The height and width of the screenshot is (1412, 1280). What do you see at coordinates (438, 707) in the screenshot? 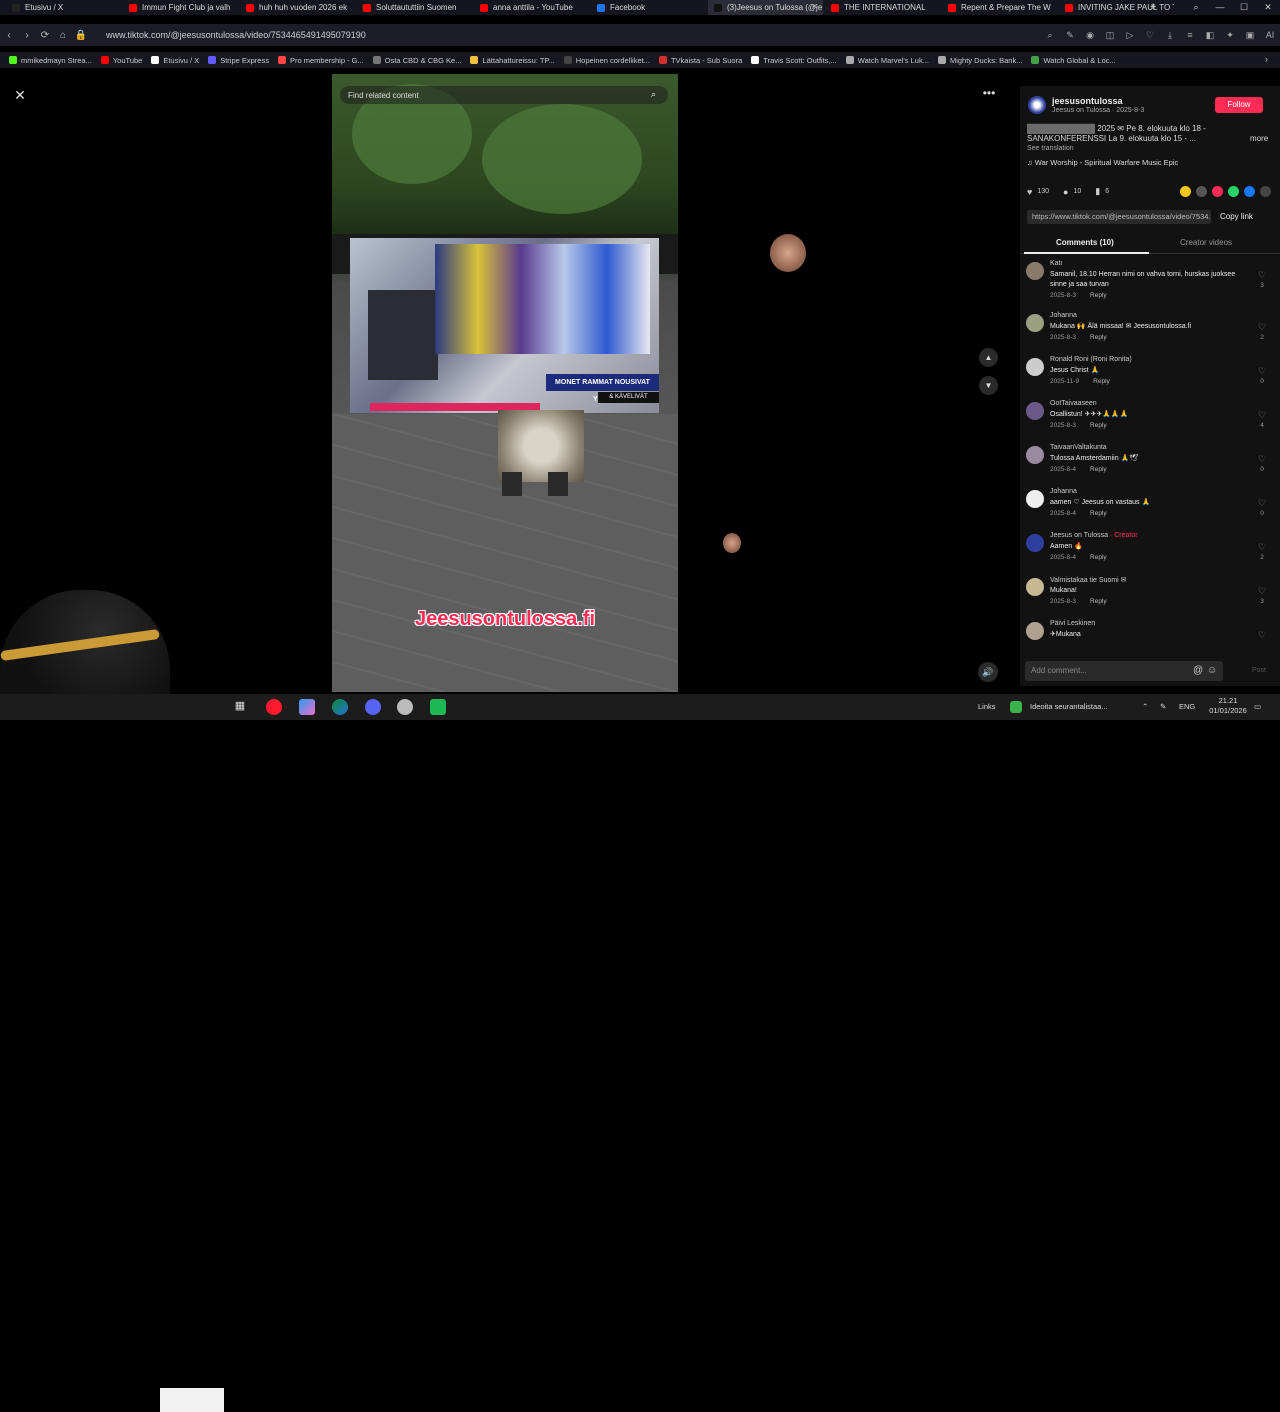
I see `obs-icon` at bounding box center [438, 707].